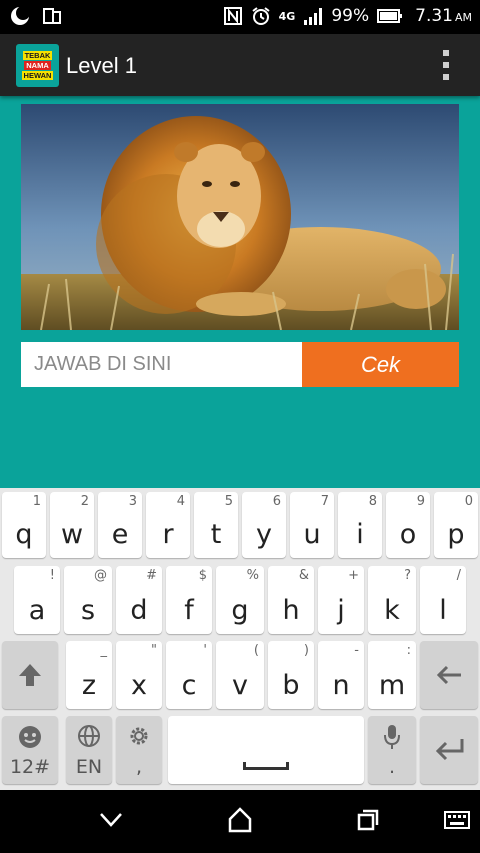 Image resolution: width=480 pixels, height=853 pixels. Describe the element at coordinates (139, 610) in the screenshot. I see `key-d-label: d` at that location.